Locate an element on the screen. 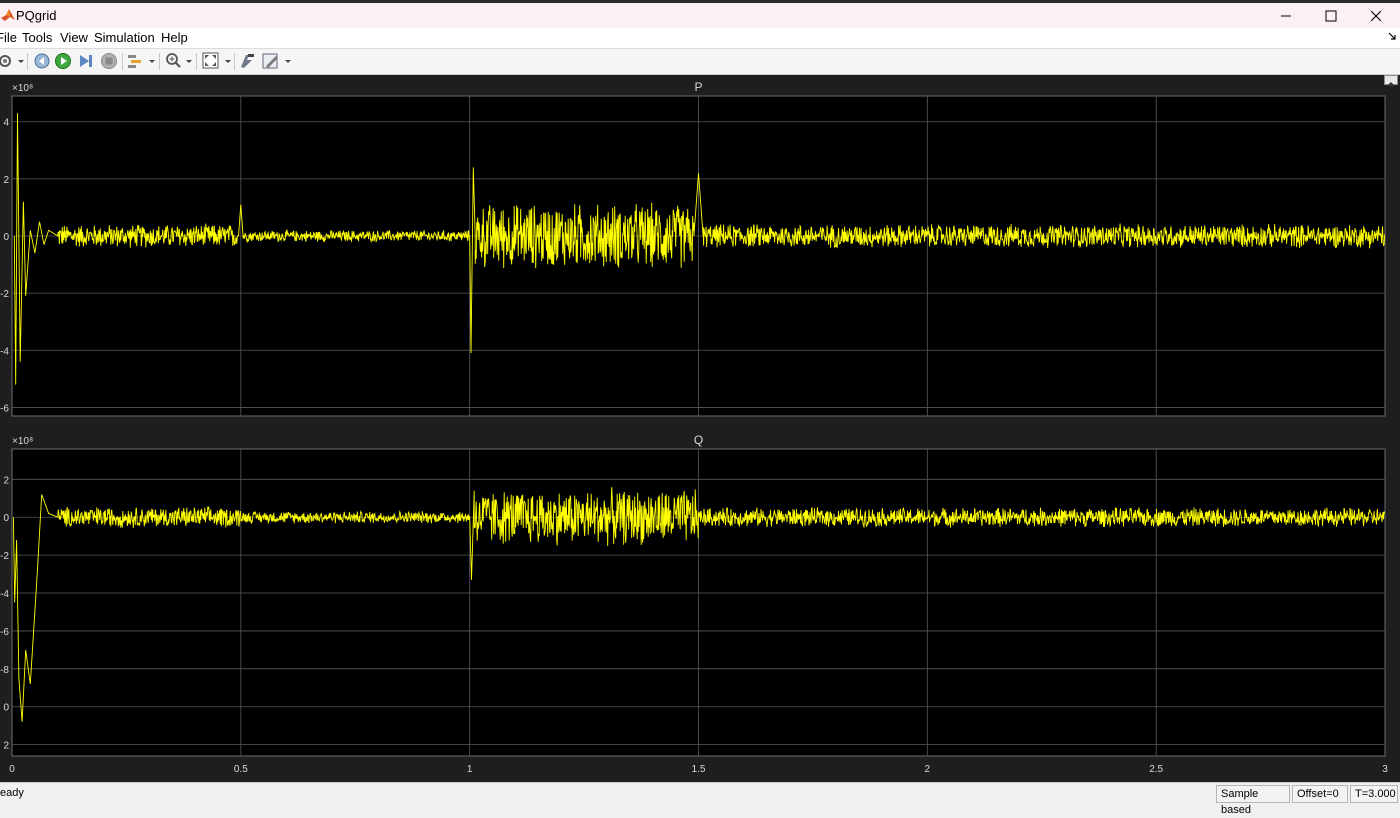 This screenshot has height=818, width=1400. step-forward-icon is located at coordinates (86, 61).